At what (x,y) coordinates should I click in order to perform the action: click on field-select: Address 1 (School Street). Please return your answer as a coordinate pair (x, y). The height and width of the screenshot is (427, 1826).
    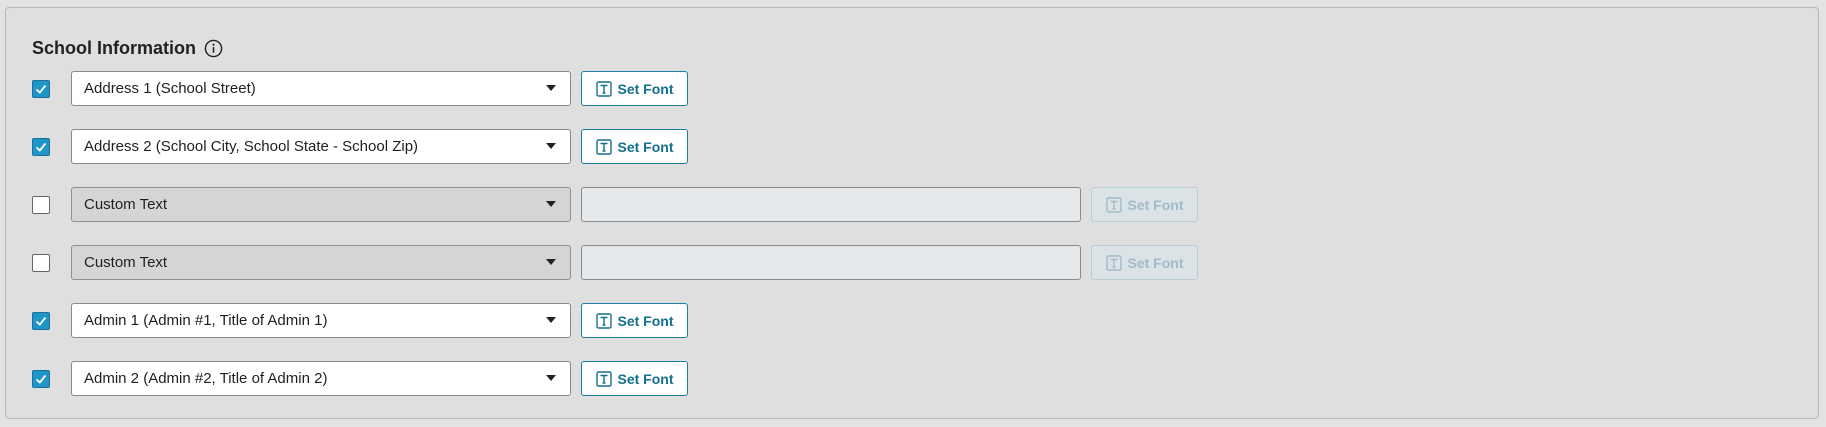
    Looking at the image, I should click on (321, 88).